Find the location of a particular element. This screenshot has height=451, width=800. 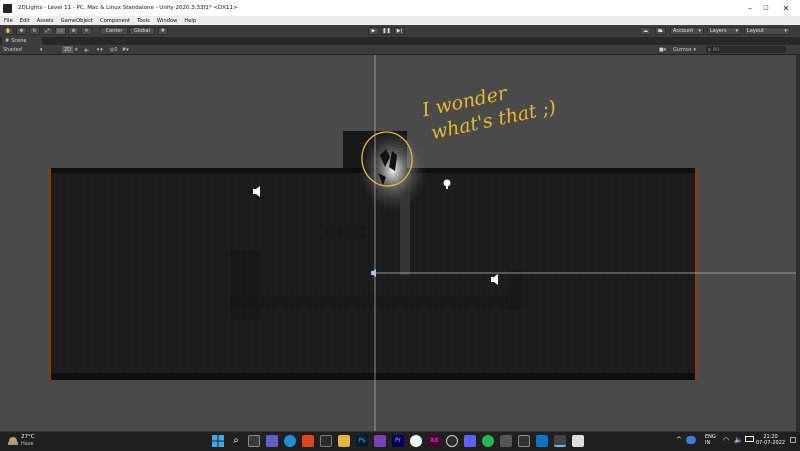

rotate-tool-icon: ↻ is located at coordinates (34, 31).